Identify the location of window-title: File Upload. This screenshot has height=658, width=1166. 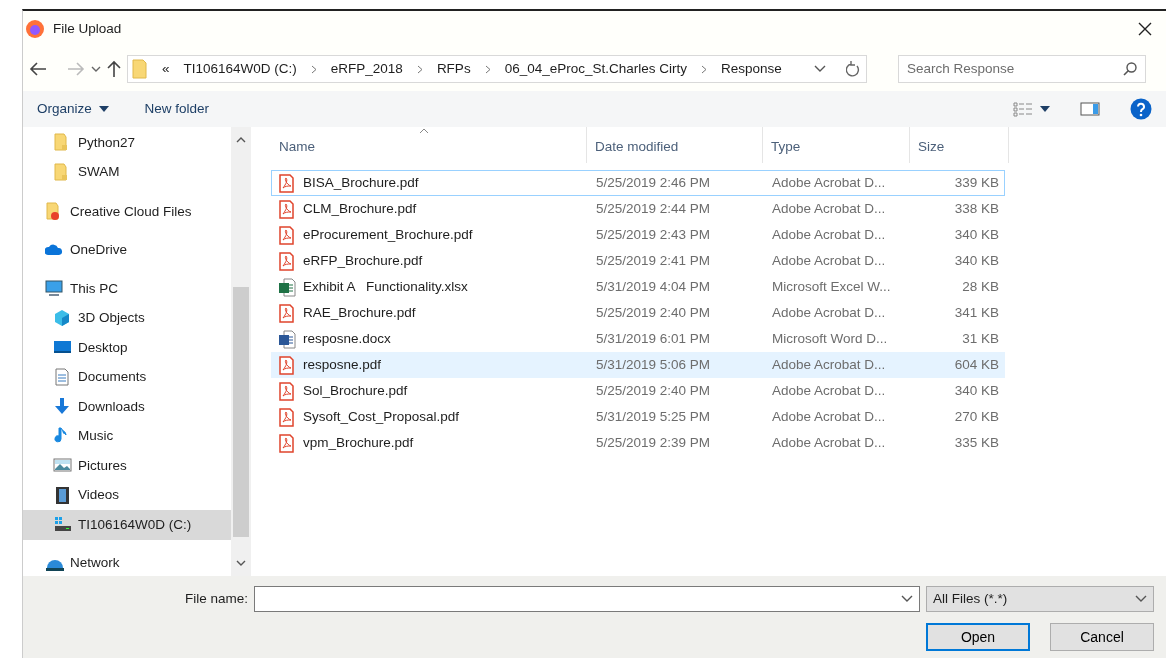
(87, 28).